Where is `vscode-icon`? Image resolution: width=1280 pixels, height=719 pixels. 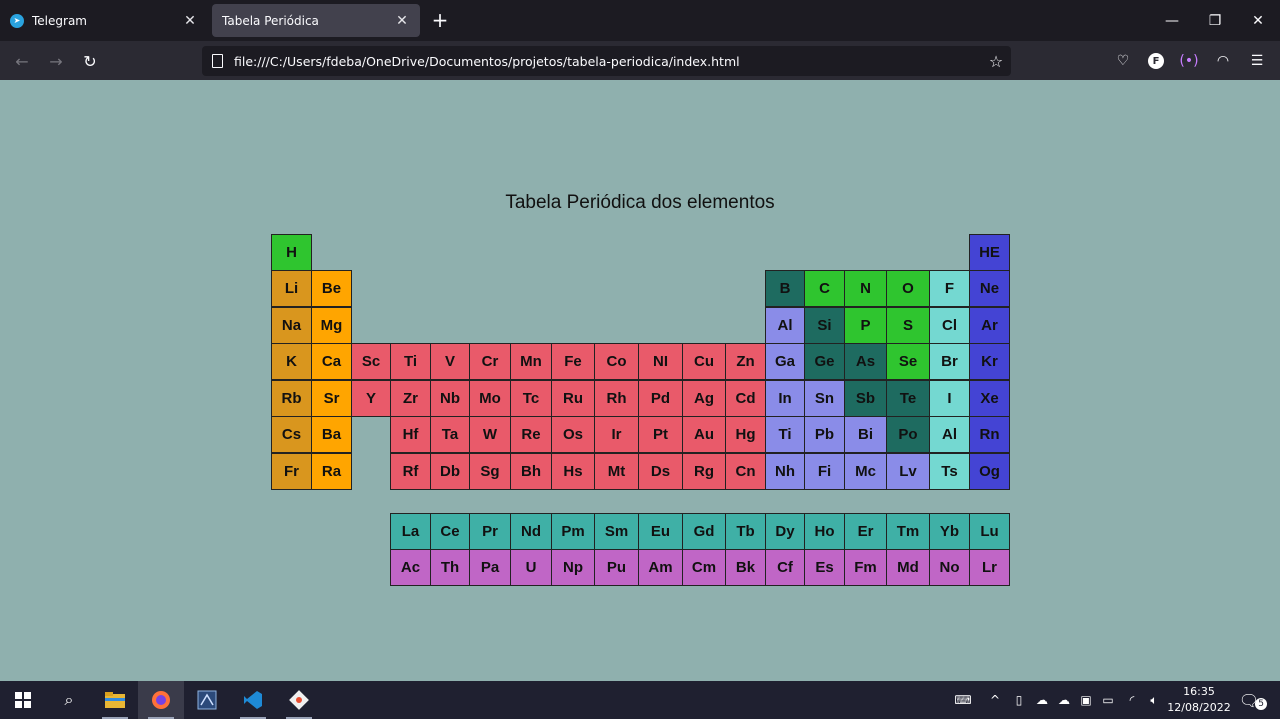
vscode-icon is located at coordinates (253, 700).